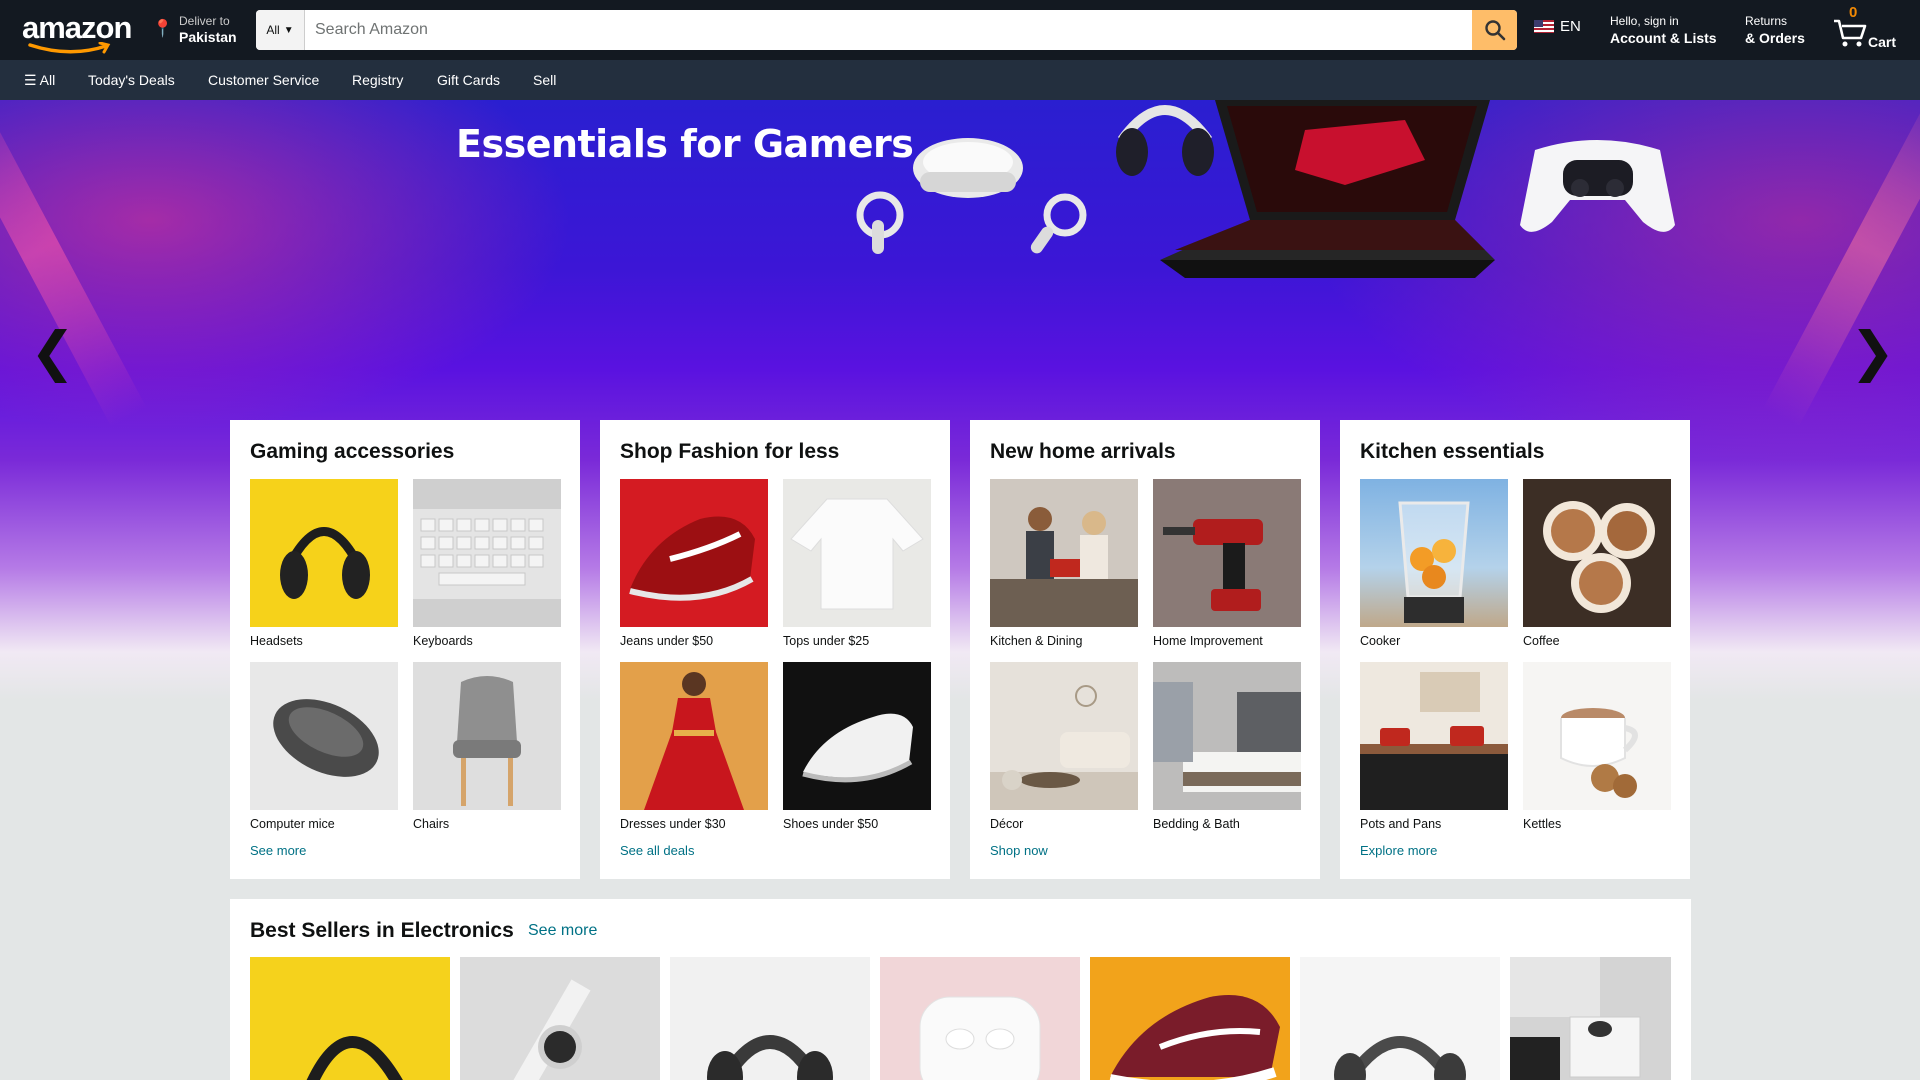  What do you see at coordinates (350, 1018) in the screenshot?
I see `product-headphones-image` at bounding box center [350, 1018].